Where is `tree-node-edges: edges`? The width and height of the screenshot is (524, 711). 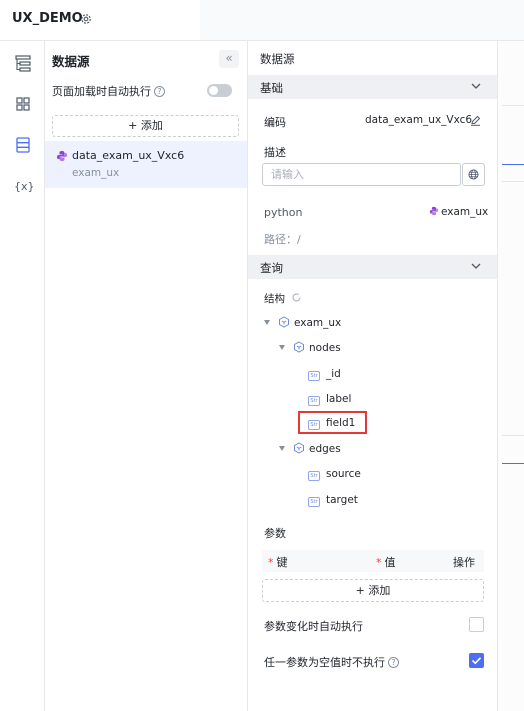 tree-node-edges: edges is located at coordinates (310, 449).